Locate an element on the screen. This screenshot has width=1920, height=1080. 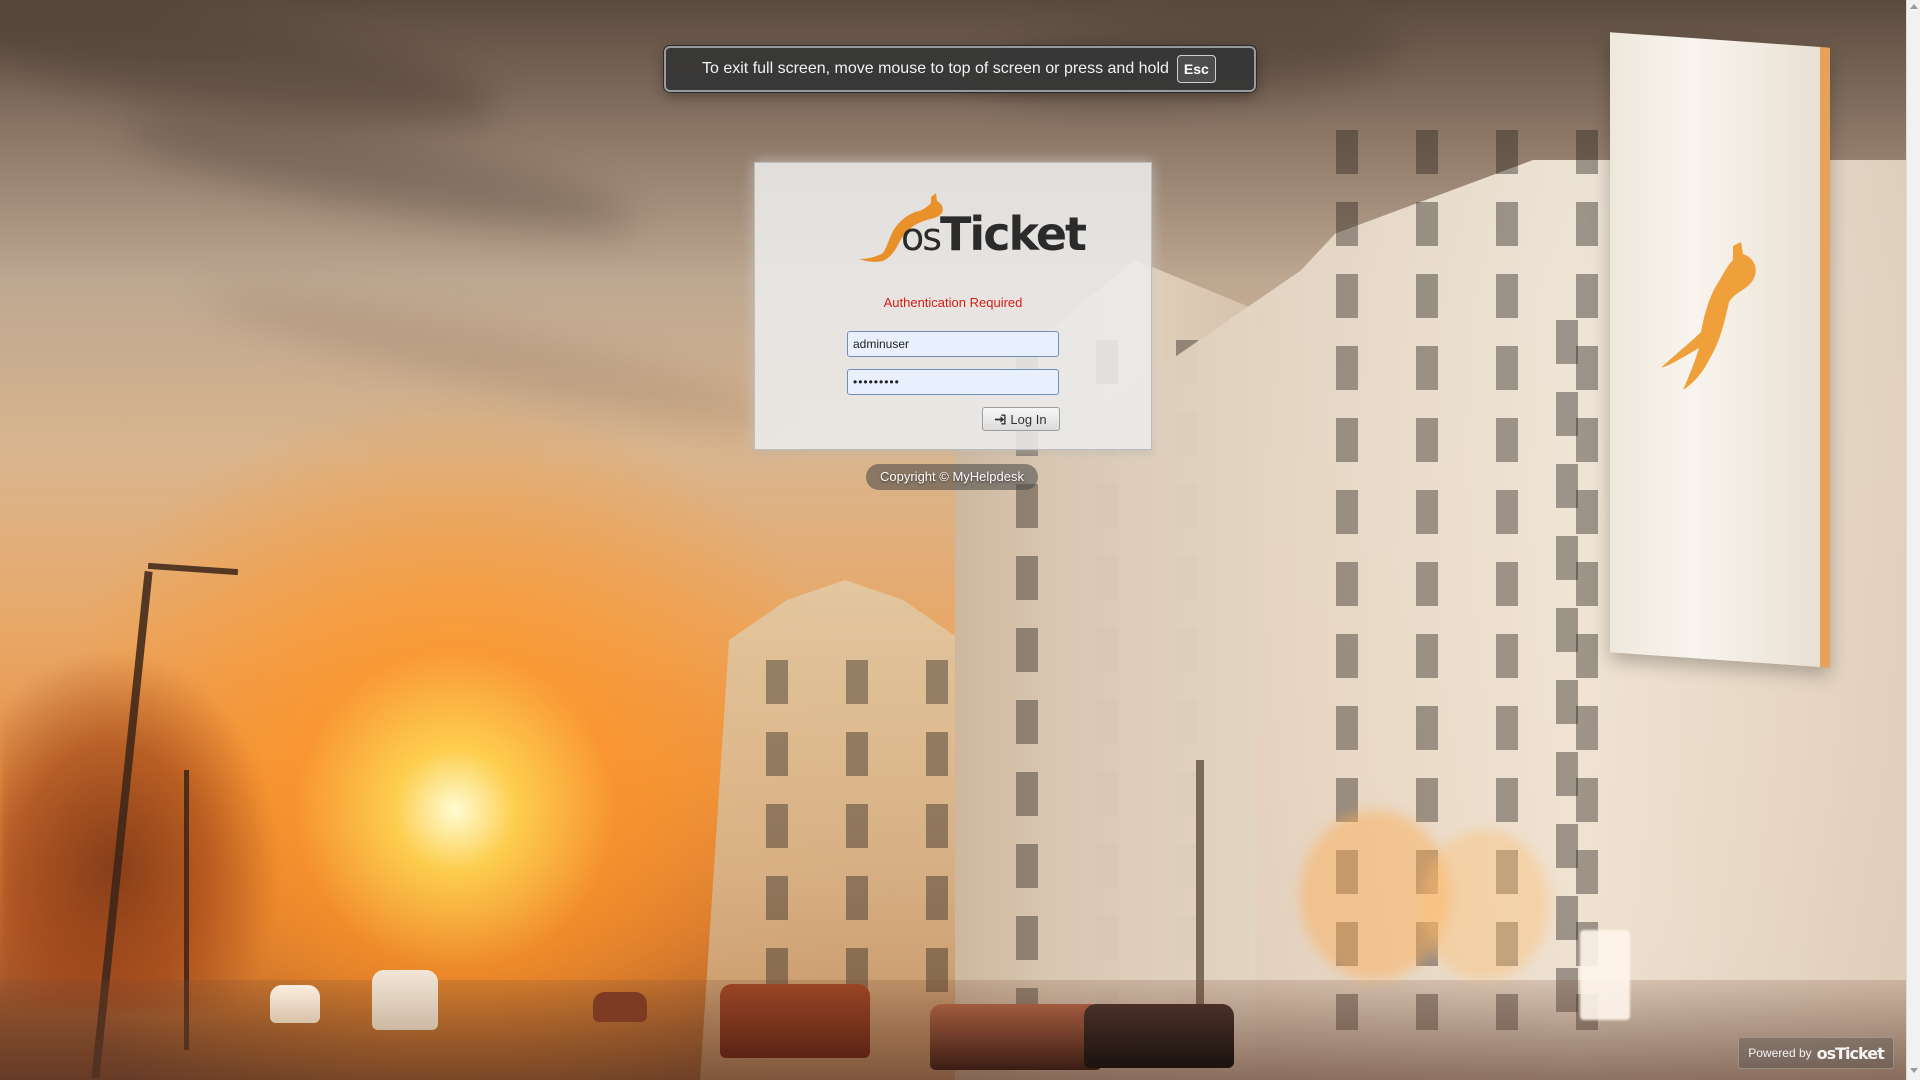
login-box: osTicket Authentication Required Log In is located at coordinates (953, 306).